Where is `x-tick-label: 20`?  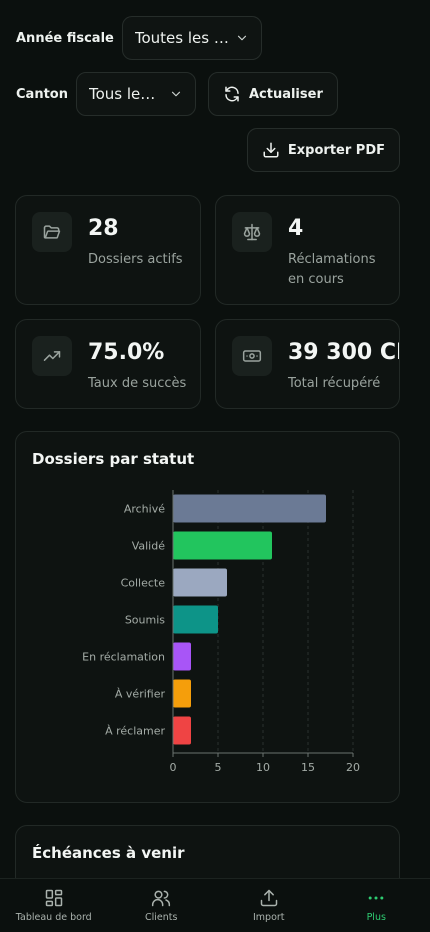
x-tick-label: 20 is located at coordinates (353, 767).